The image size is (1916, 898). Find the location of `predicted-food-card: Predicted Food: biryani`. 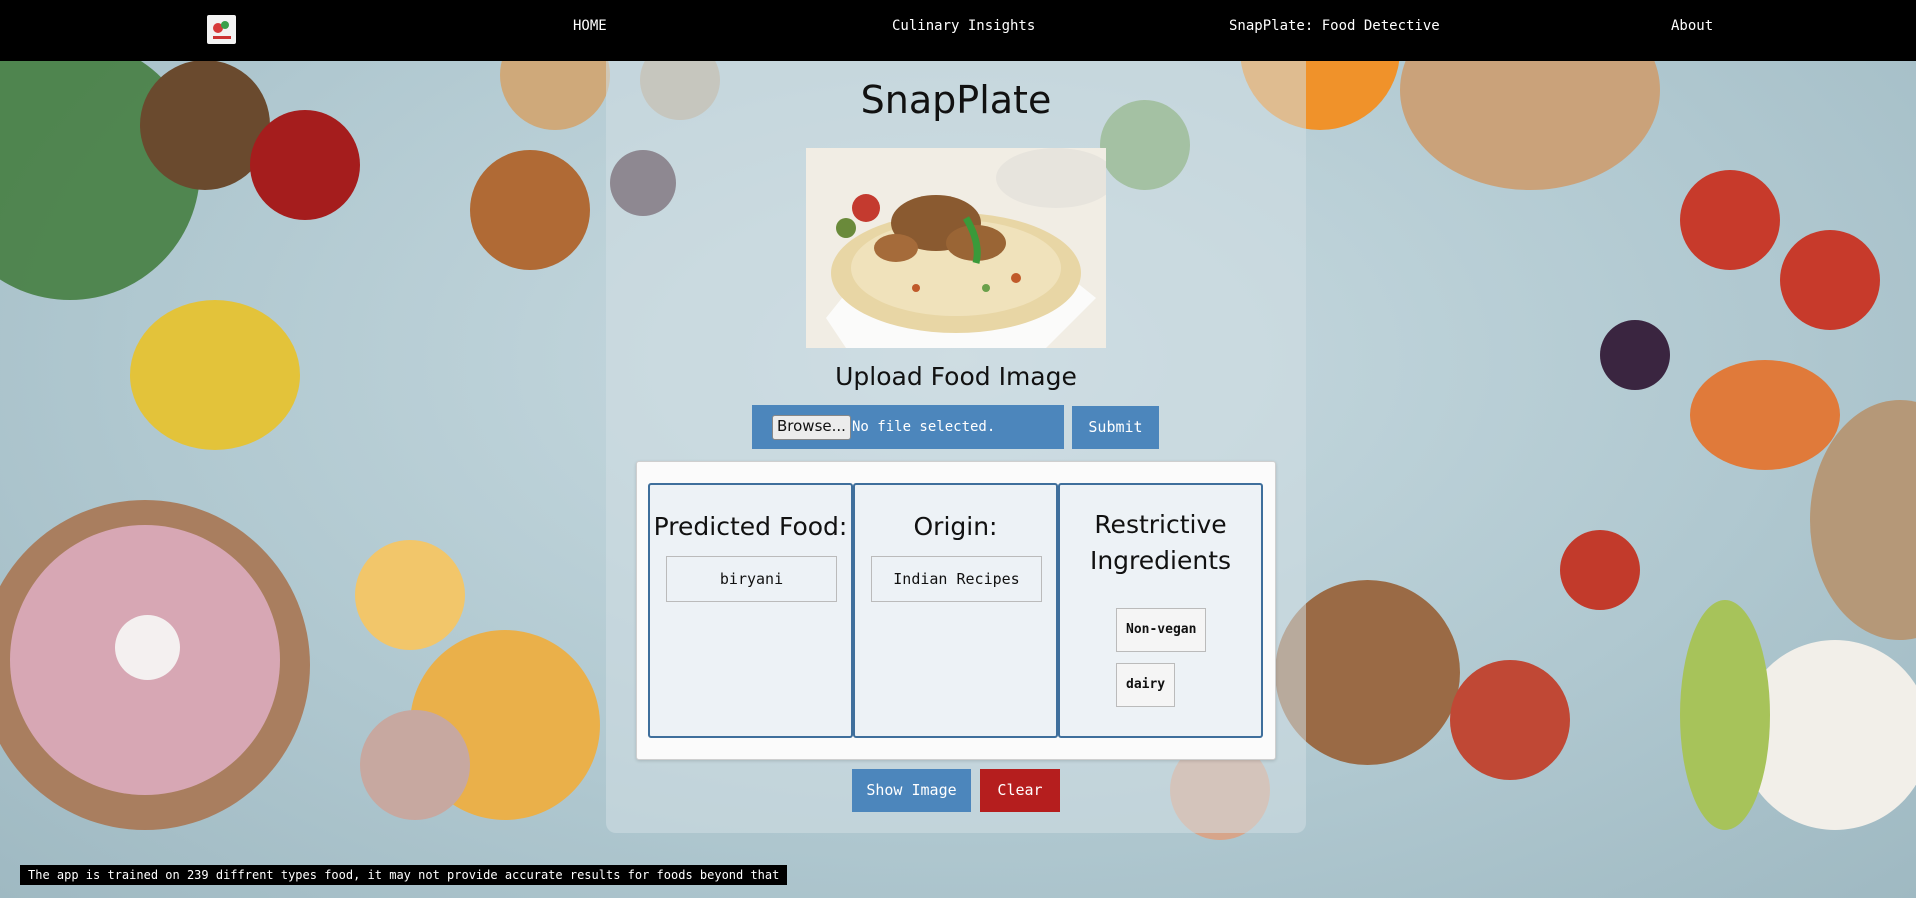

predicted-food-card: Predicted Food: biryani is located at coordinates (750, 610).